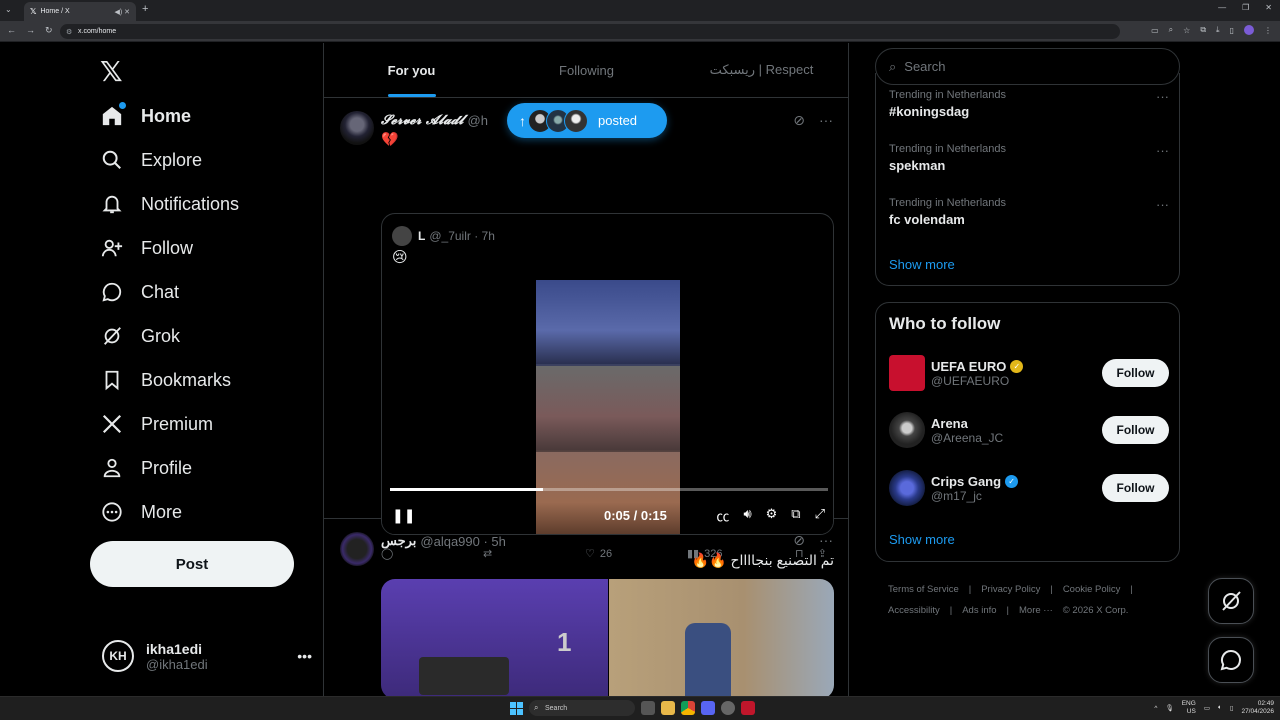  What do you see at coordinates (586, 70) in the screenshot?
I see `tab-following: Following` at bounding box center [586, 70].